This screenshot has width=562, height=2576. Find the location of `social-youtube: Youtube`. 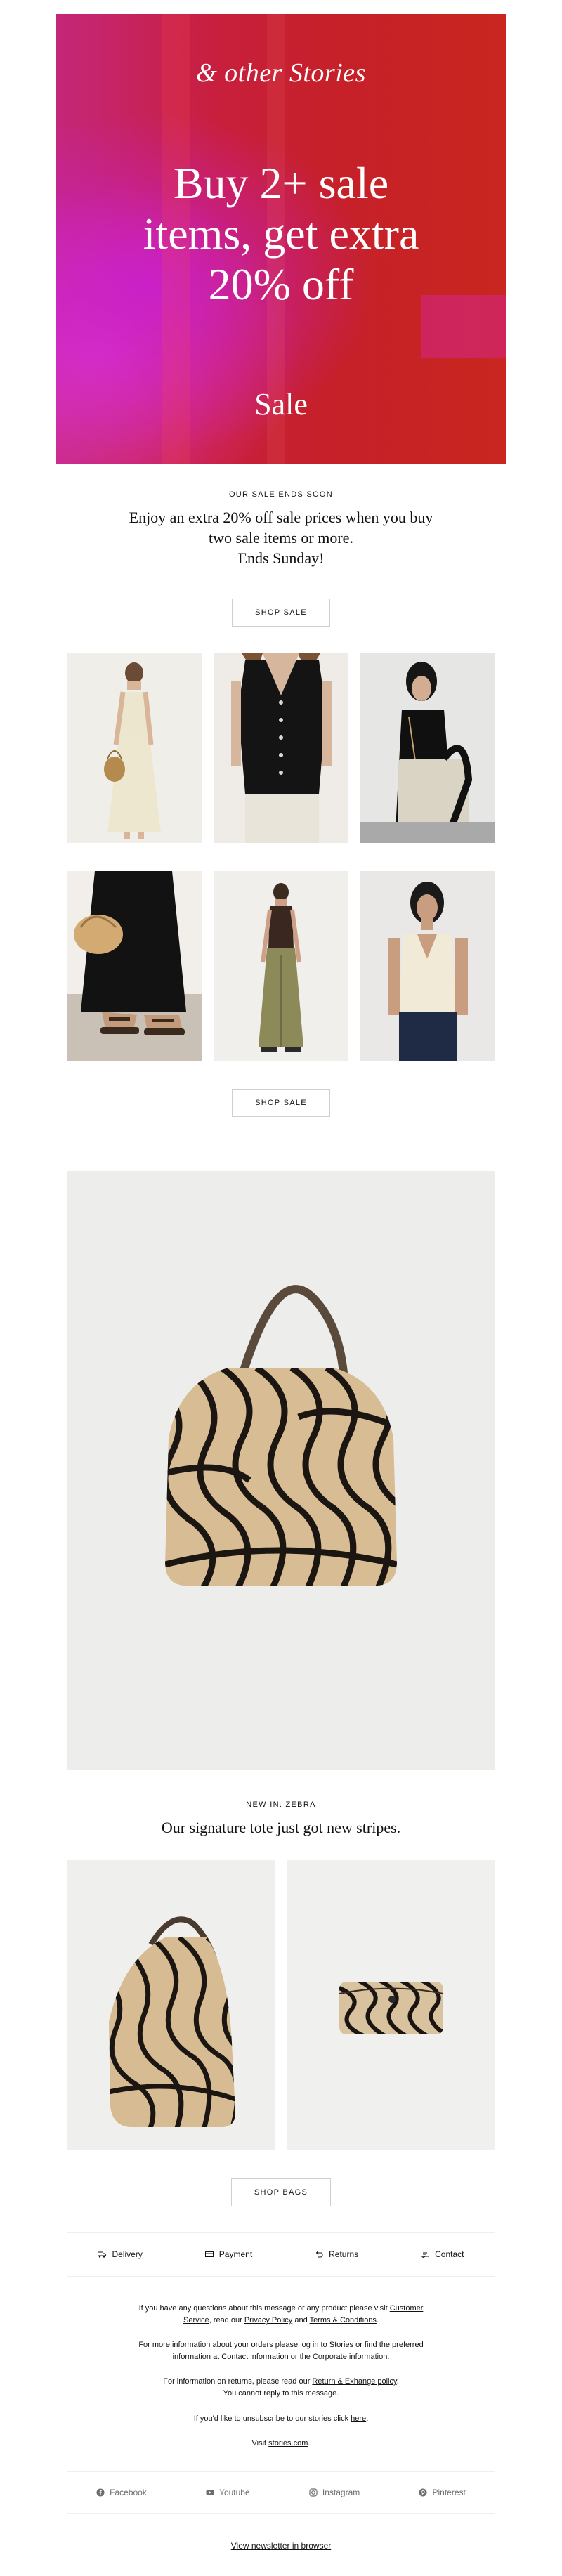

social-youtube: Youtube is located at coordinates (228, 2492).